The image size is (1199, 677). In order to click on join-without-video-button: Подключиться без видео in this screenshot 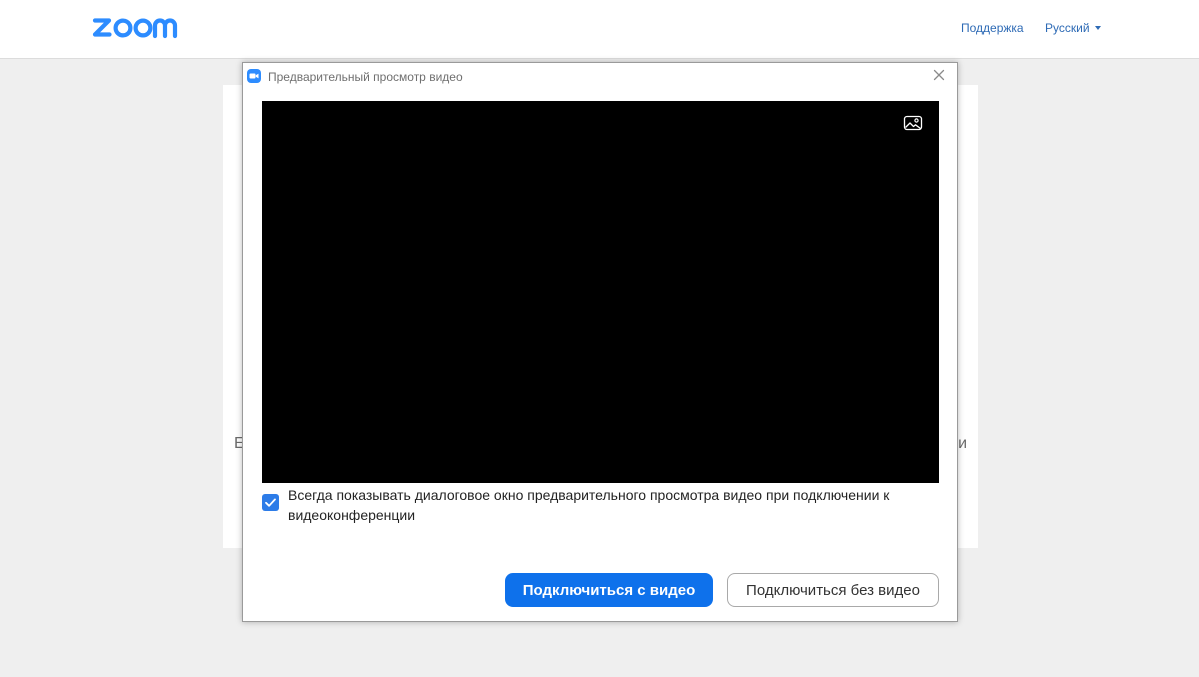, I will do `click(833, 590)`.